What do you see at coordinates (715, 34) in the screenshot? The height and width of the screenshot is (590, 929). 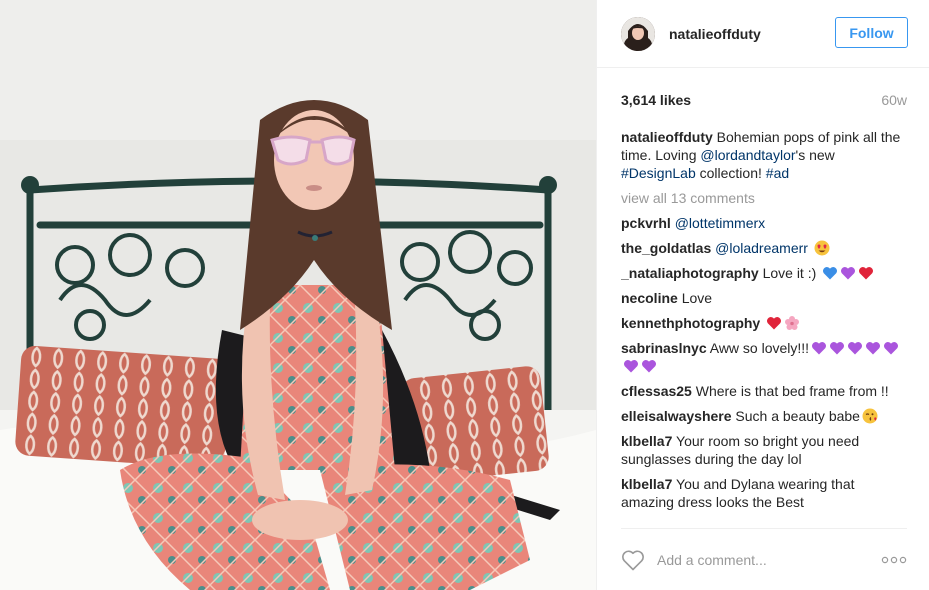 I see `post-username: natalieoffduty` at bounding box center [715, 34].